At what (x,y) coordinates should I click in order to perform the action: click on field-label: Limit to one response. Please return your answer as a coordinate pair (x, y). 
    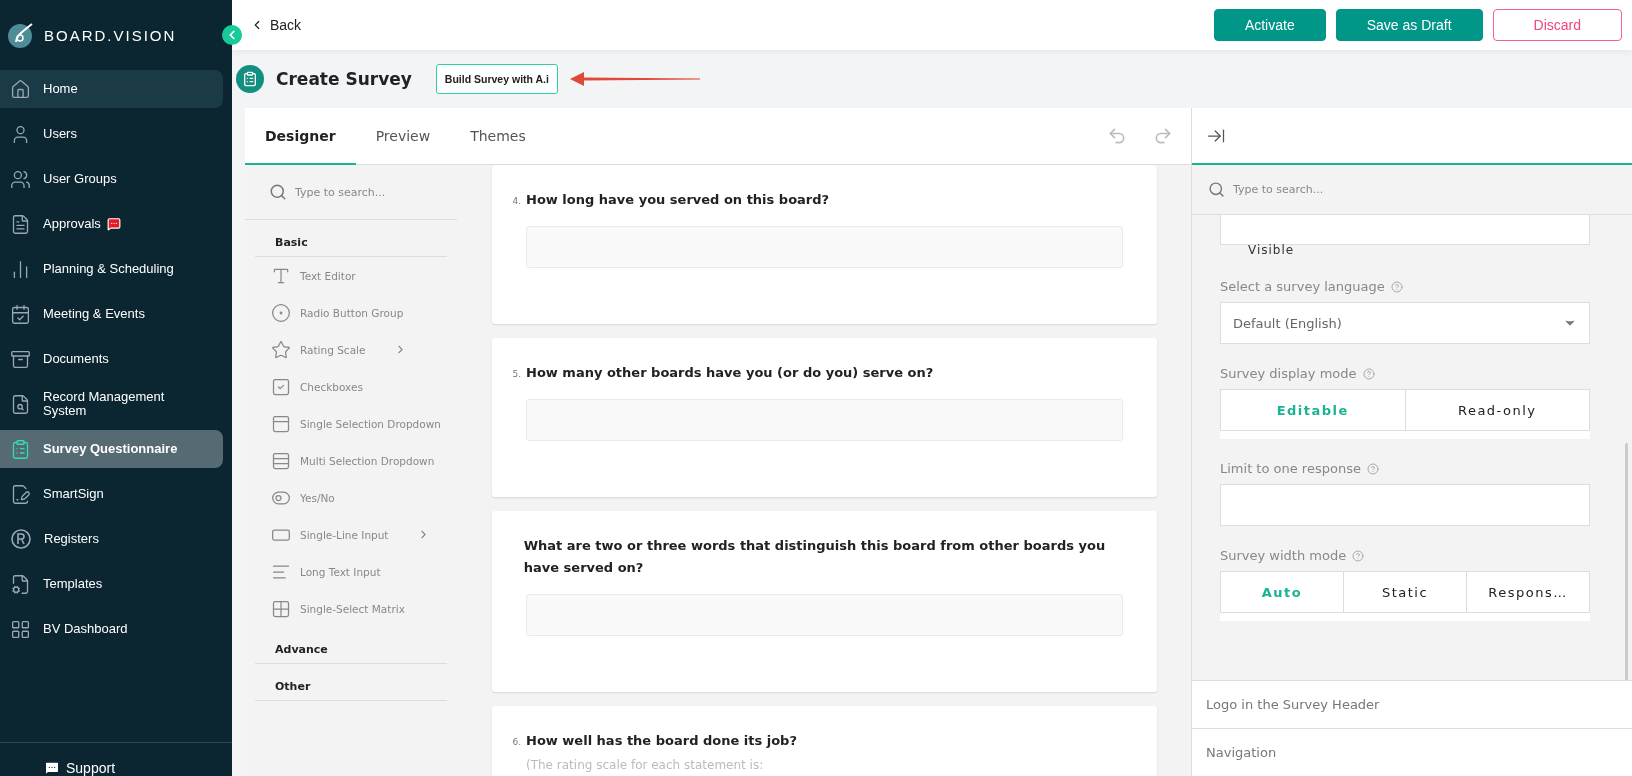
    Looking at the image, I should click on (1290, 468).